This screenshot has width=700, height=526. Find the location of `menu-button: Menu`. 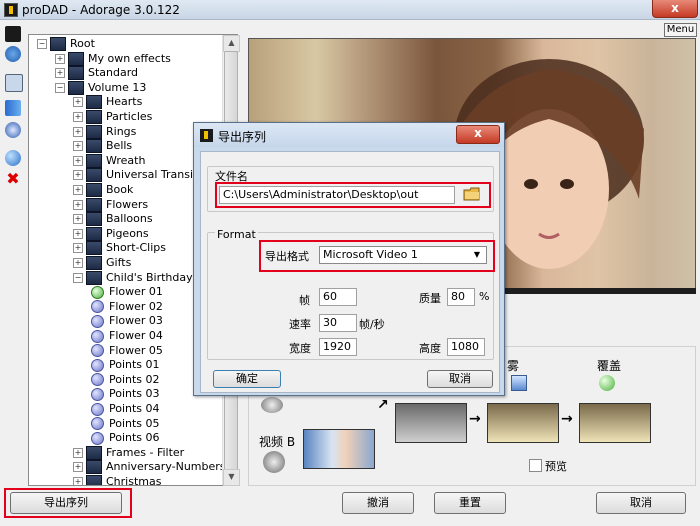

menu-button: Menu is located at coordinates (680, 30).